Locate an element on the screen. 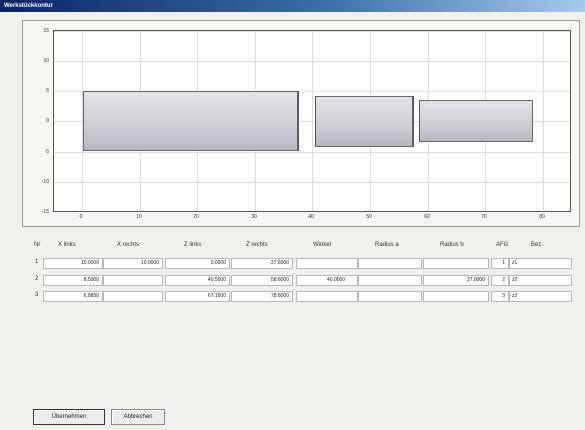 The width and height of the screenshot is (585, 430). x-tick-label: 0 is located at coordinates (81, 217).